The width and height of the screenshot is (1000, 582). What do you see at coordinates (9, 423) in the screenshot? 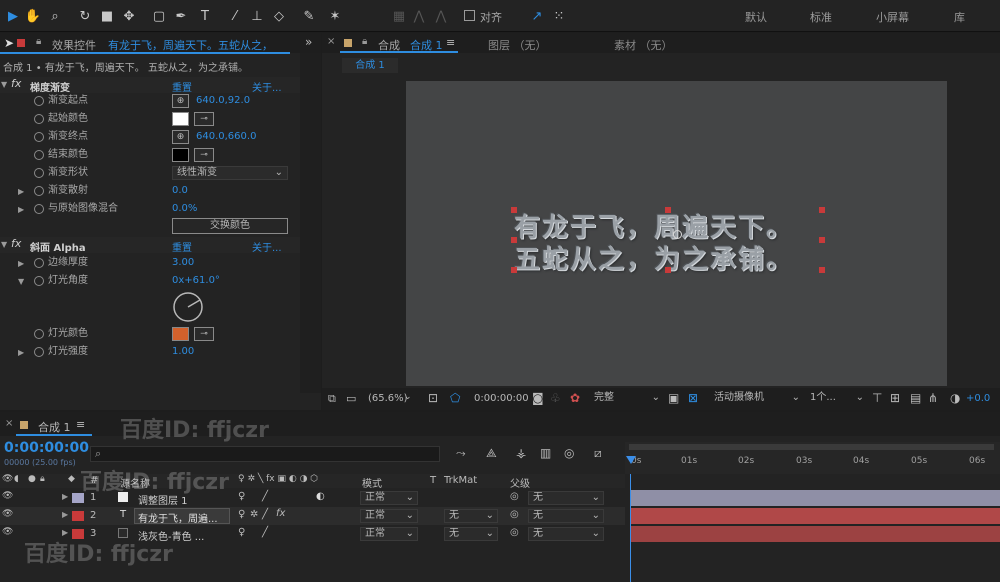
I see `close-icon: ×` at bounding box center [9, 423].